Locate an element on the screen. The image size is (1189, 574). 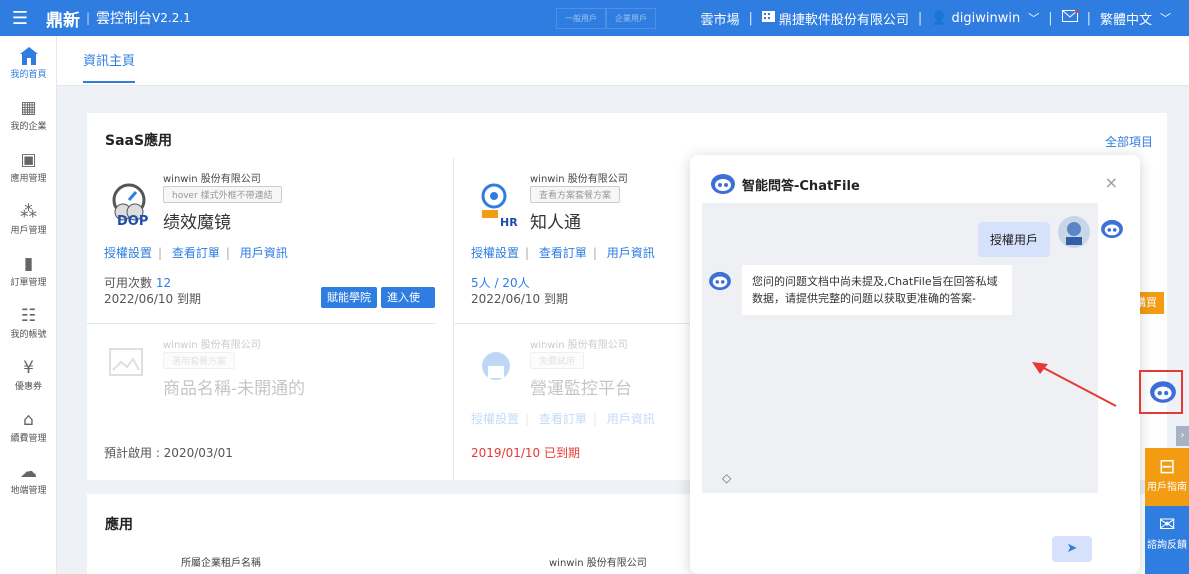
grid-icon: ▣ is located at coordinates (28, 160).